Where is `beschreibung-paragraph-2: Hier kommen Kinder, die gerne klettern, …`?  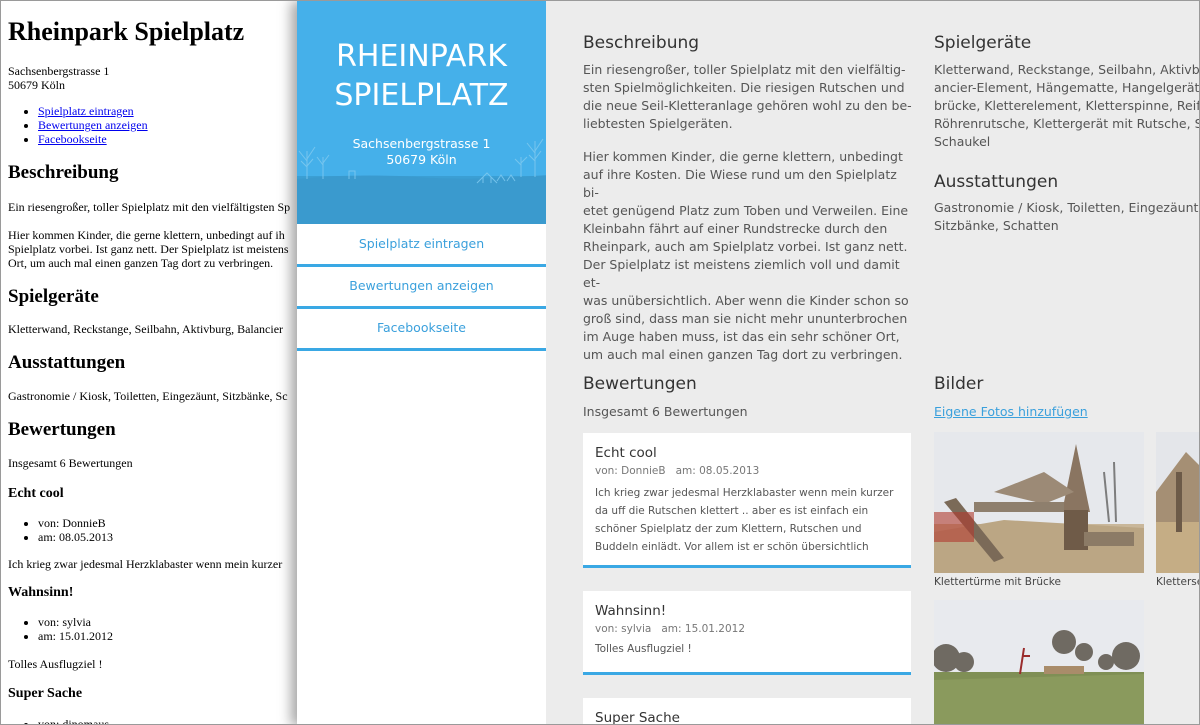
beschreibung-paragraph-2: Hier kommen Kinder, die gerne klettern, … is located at coordinates (746, 255).